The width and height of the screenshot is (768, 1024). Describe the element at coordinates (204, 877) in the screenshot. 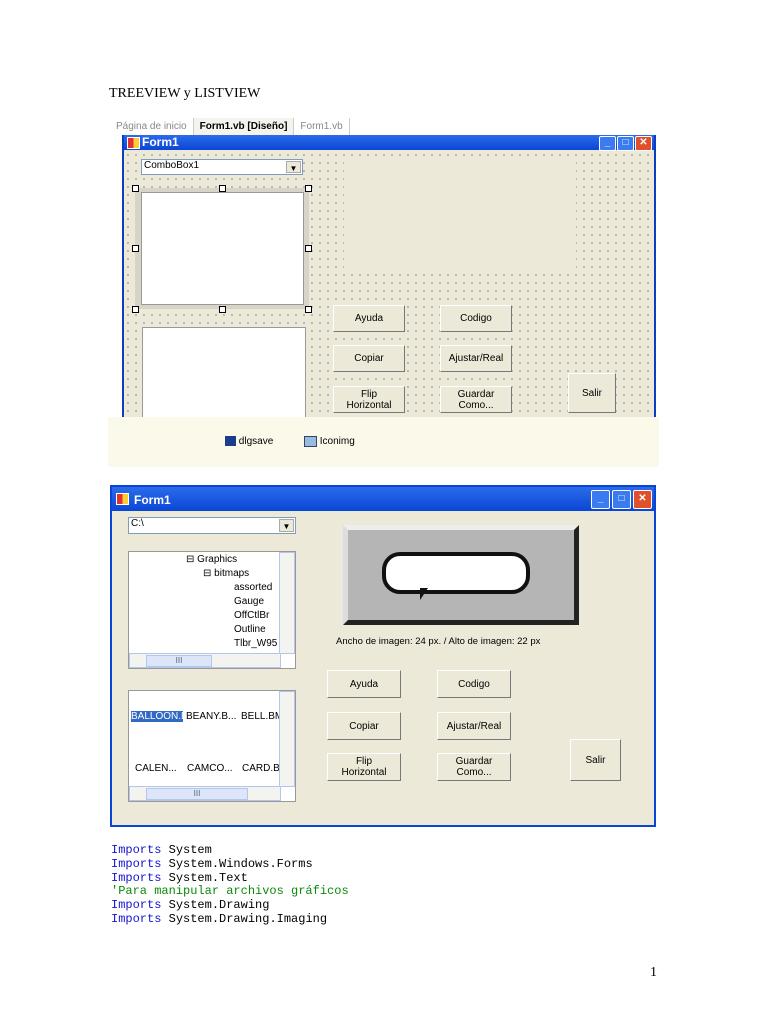

I see `code-text: System.Text` at that location.